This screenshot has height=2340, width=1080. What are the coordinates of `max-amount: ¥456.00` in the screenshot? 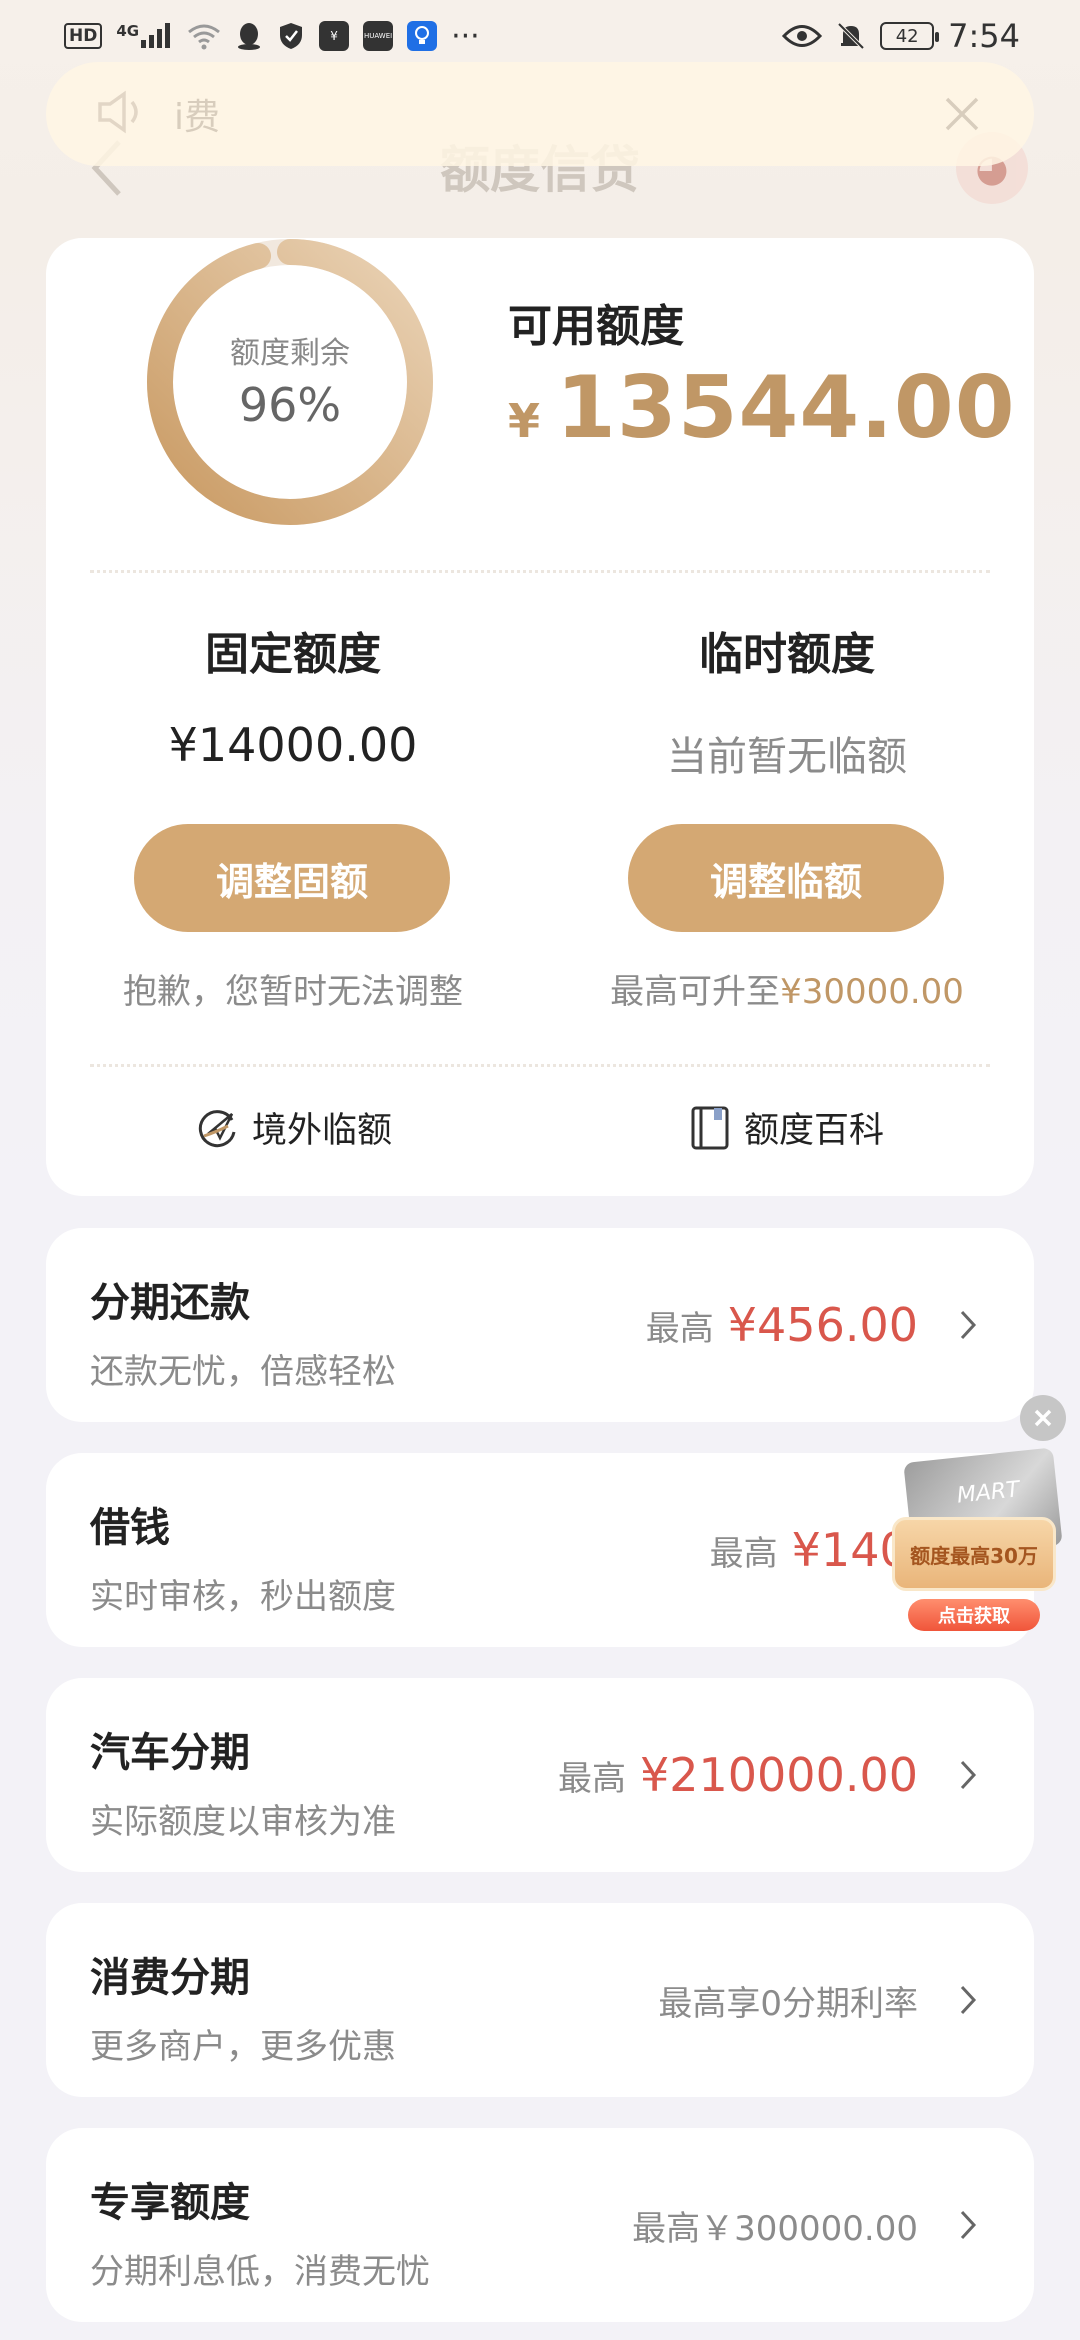 It's located at (822, 1325).